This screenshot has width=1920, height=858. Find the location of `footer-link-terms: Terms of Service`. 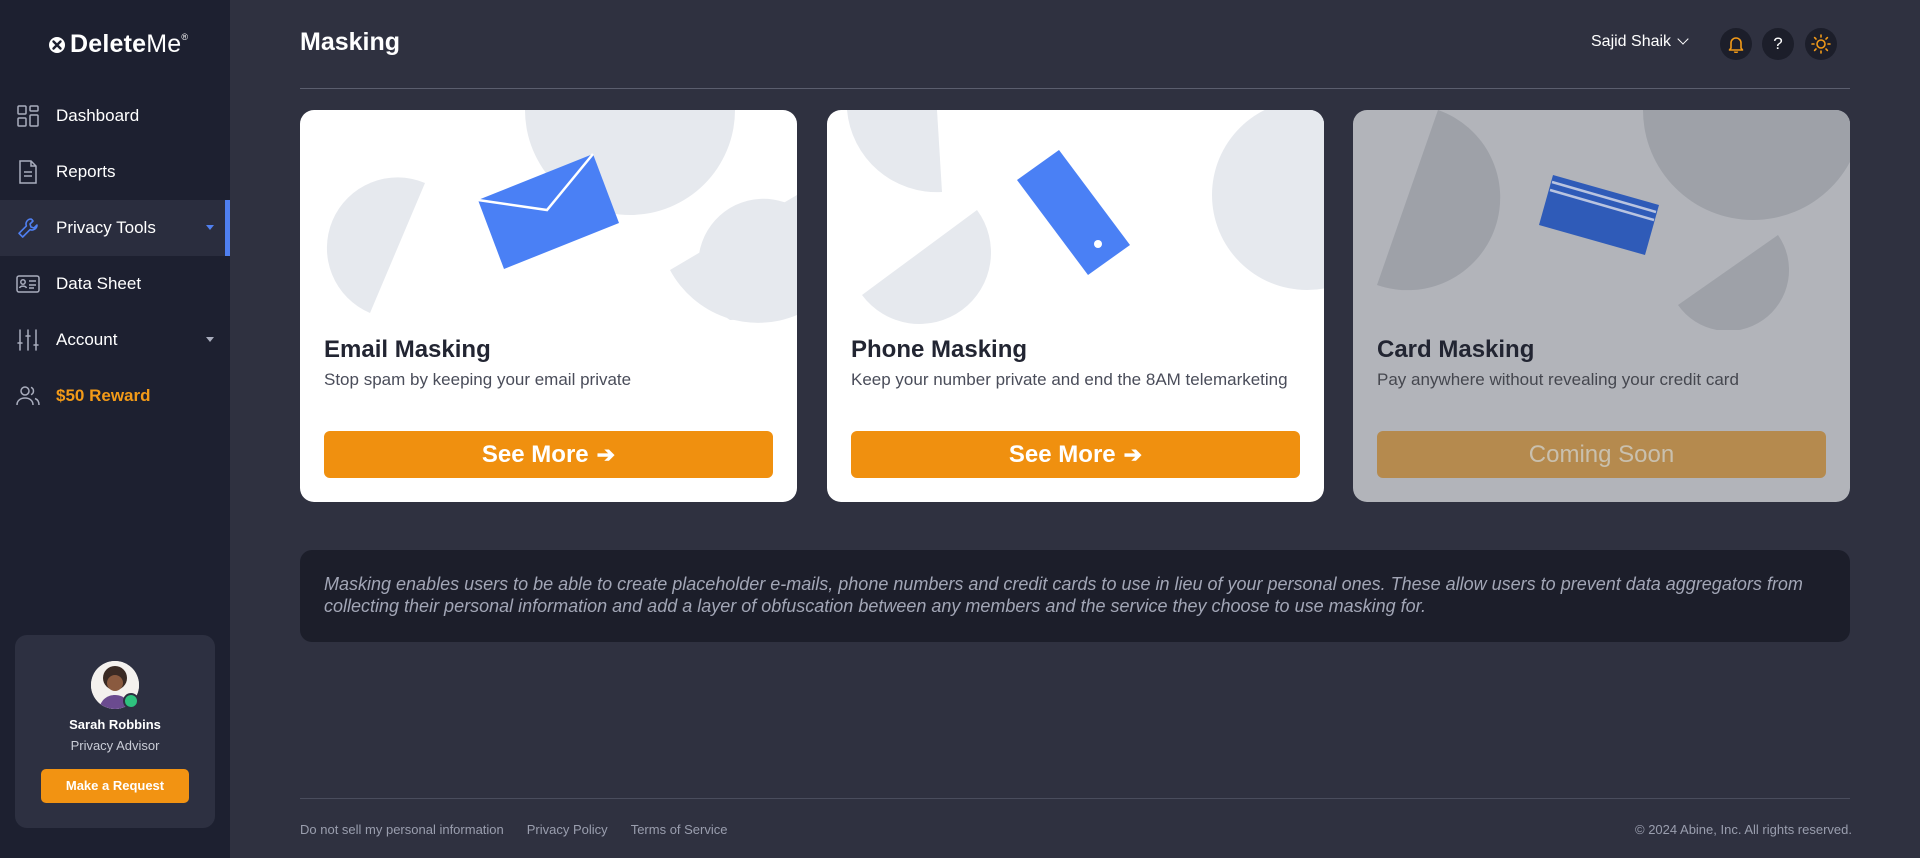

footer-link-terms: Terms of Service is located at coordinates (679, 829).